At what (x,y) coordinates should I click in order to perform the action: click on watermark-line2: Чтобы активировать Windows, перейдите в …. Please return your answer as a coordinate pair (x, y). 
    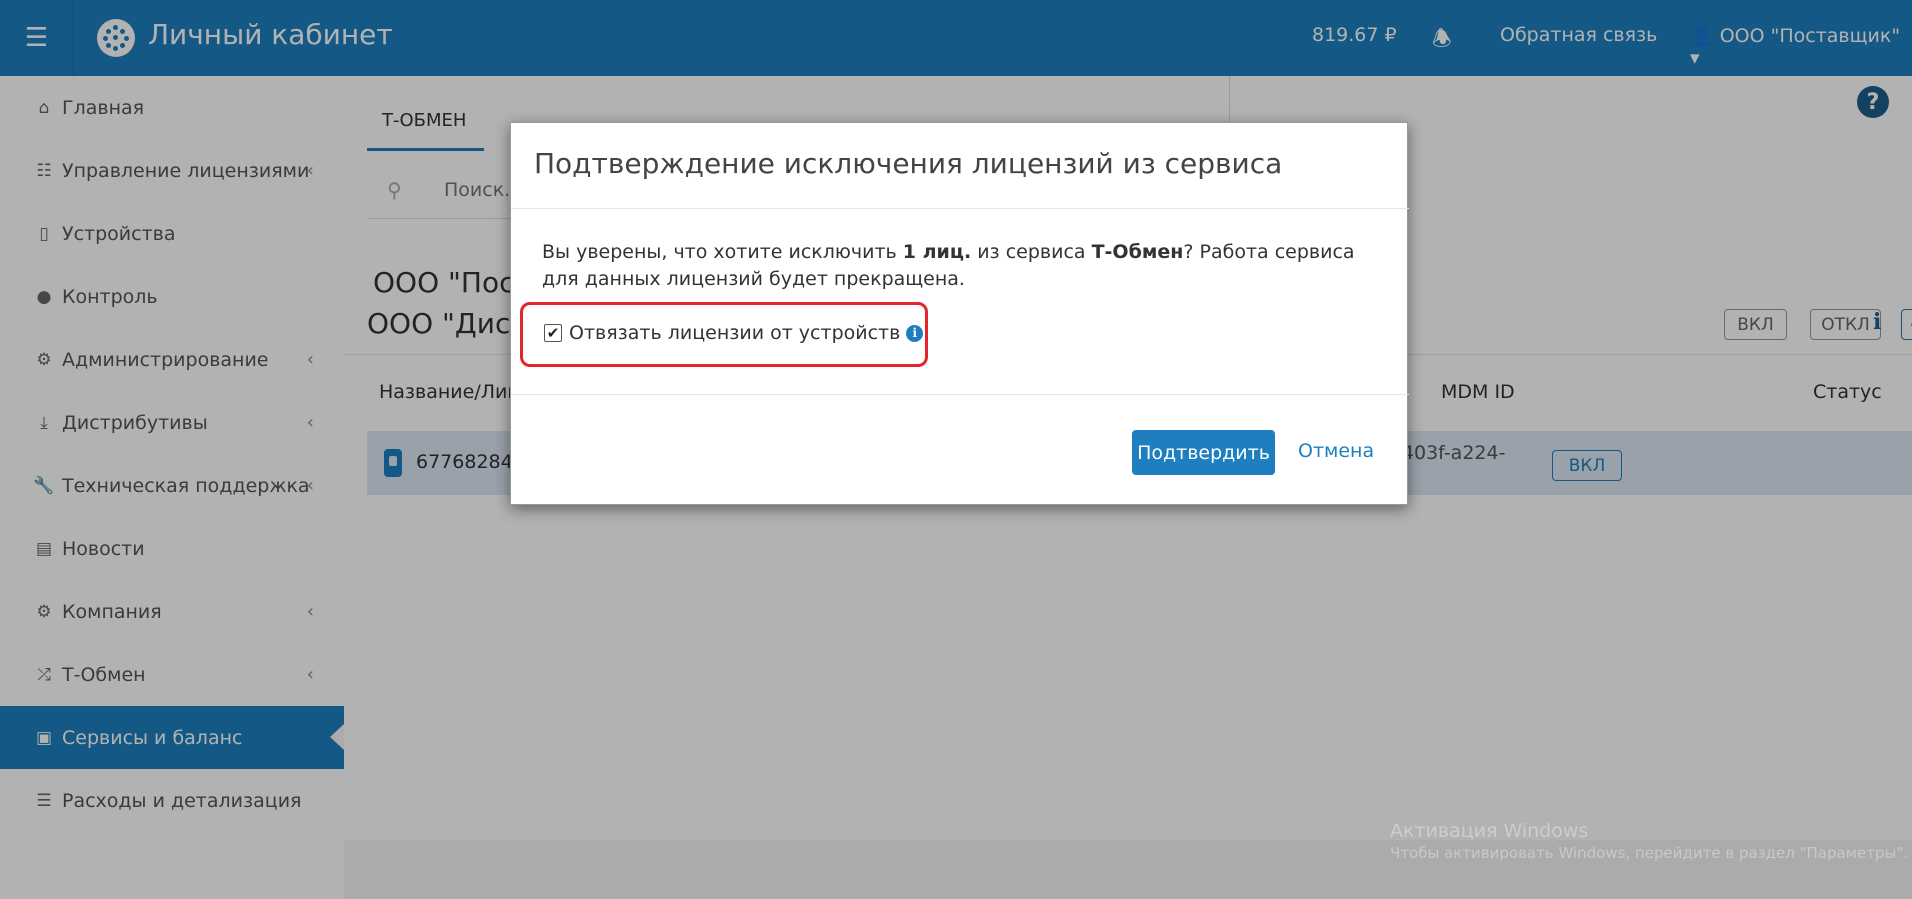
    Looking at the image, I should click on (1649, 853).